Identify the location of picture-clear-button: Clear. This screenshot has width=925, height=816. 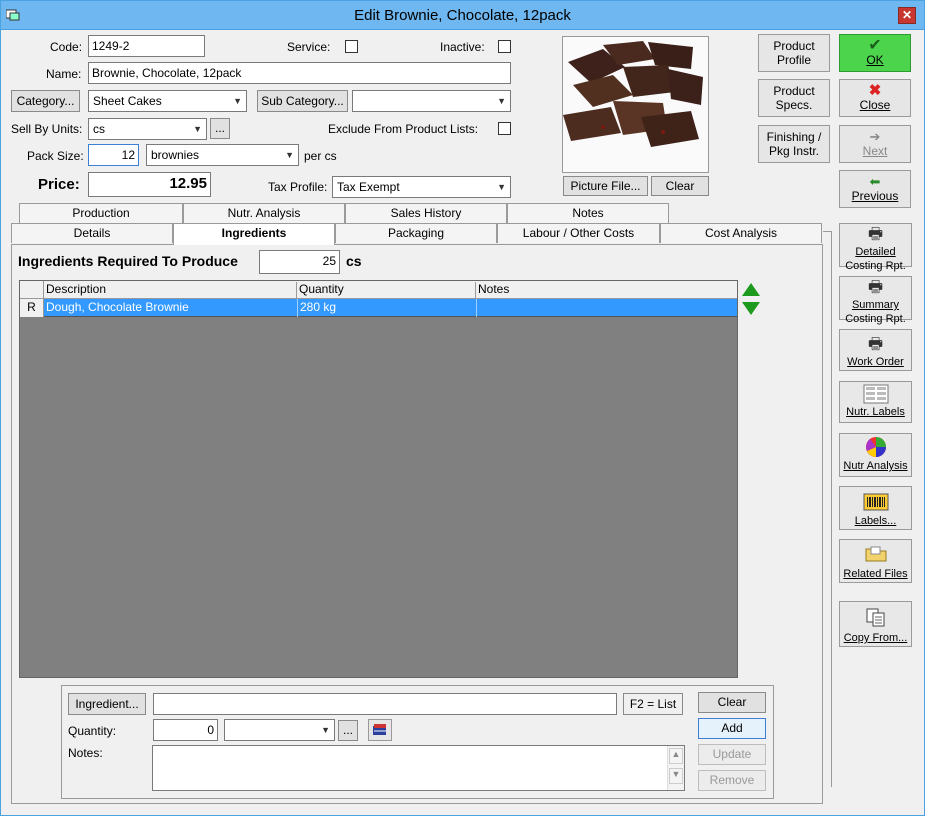
(680, 186).